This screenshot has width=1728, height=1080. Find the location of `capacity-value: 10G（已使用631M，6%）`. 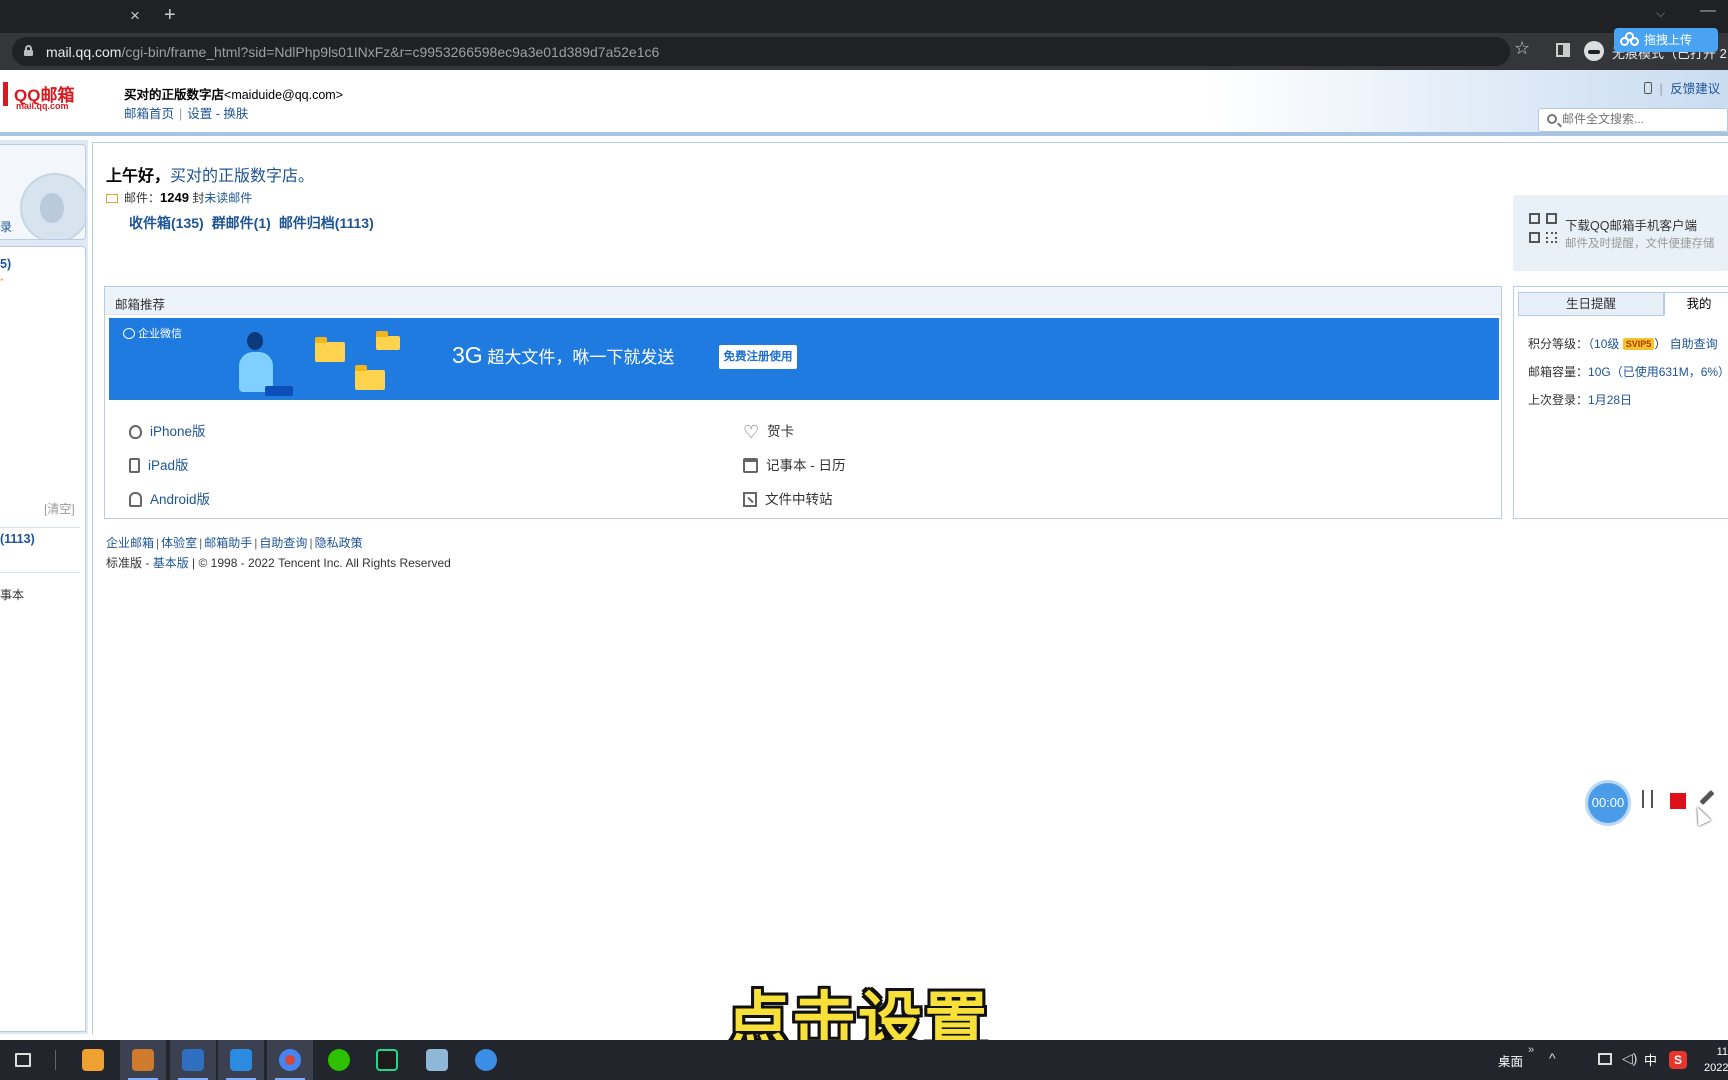

capacity-value: 10G（已使用631M，6%） is located at coordinates (1658, 372).